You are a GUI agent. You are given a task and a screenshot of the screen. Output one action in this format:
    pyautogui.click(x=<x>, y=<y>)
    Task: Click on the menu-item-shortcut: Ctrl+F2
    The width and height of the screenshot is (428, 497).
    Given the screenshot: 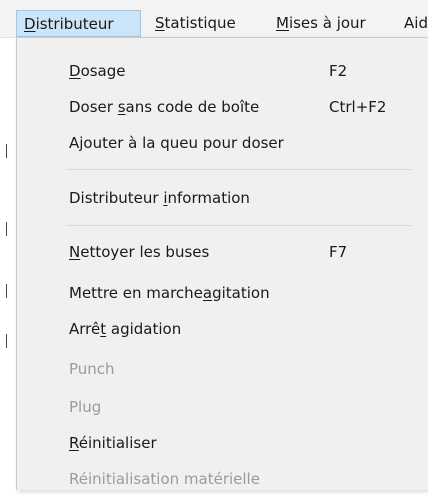 What is the action you would take?
    pyautogui.click(x=358, y=107)
    